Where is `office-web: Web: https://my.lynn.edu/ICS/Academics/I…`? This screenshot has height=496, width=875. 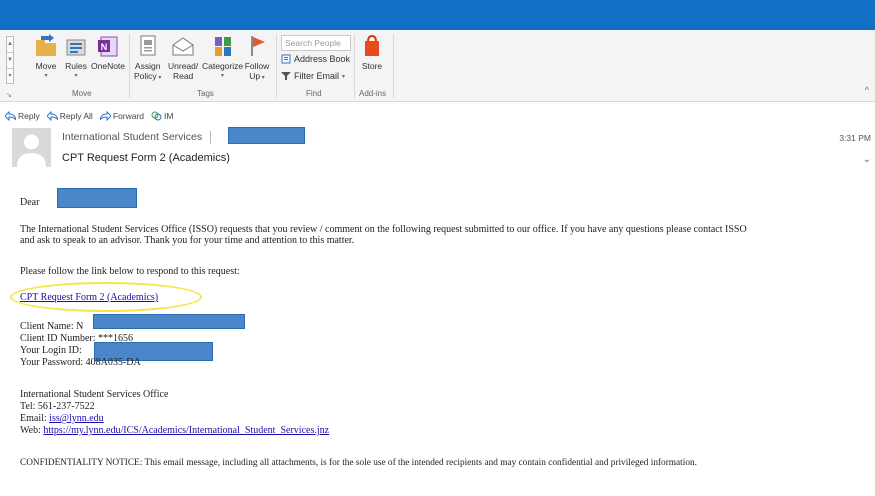
office-web: Web: https://my.lynn.edu/ICS/Academics/I… is located at coordinates (174, 431).